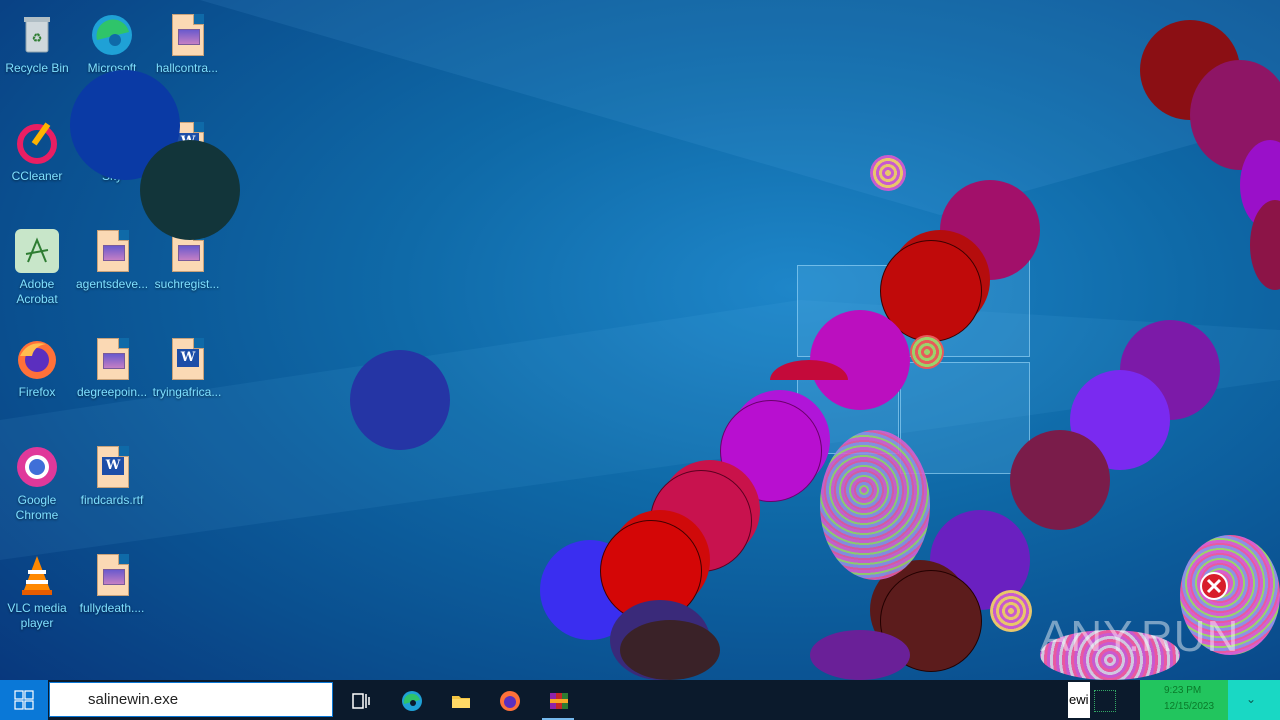 This screenshot has height=720, width=1280. What do you see at coordinates (37, 54) in the screenshot?
I see `desktop-icon-recycle-bin: ♻ Recycle Bin` at bounding box center [37, 54].